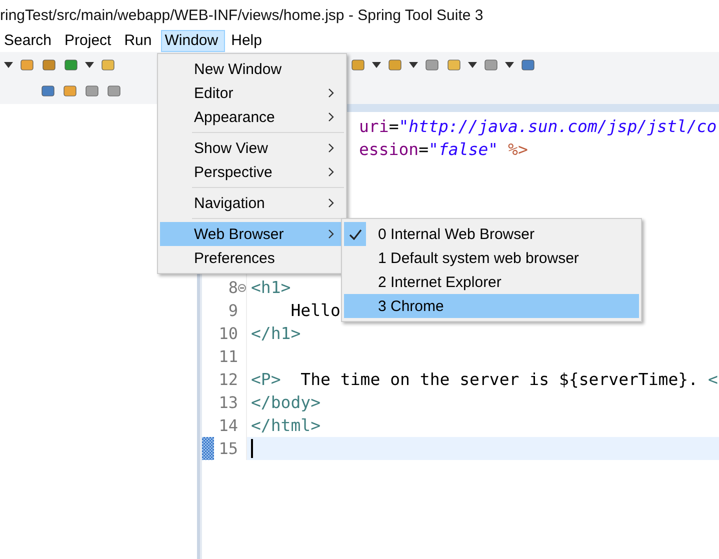 This screenshot has width=719, height=559. What do you see at coordinates (252, 234) in the screenshot?
I see `menu-item: Web Browser` at bounding box center [252, 234].